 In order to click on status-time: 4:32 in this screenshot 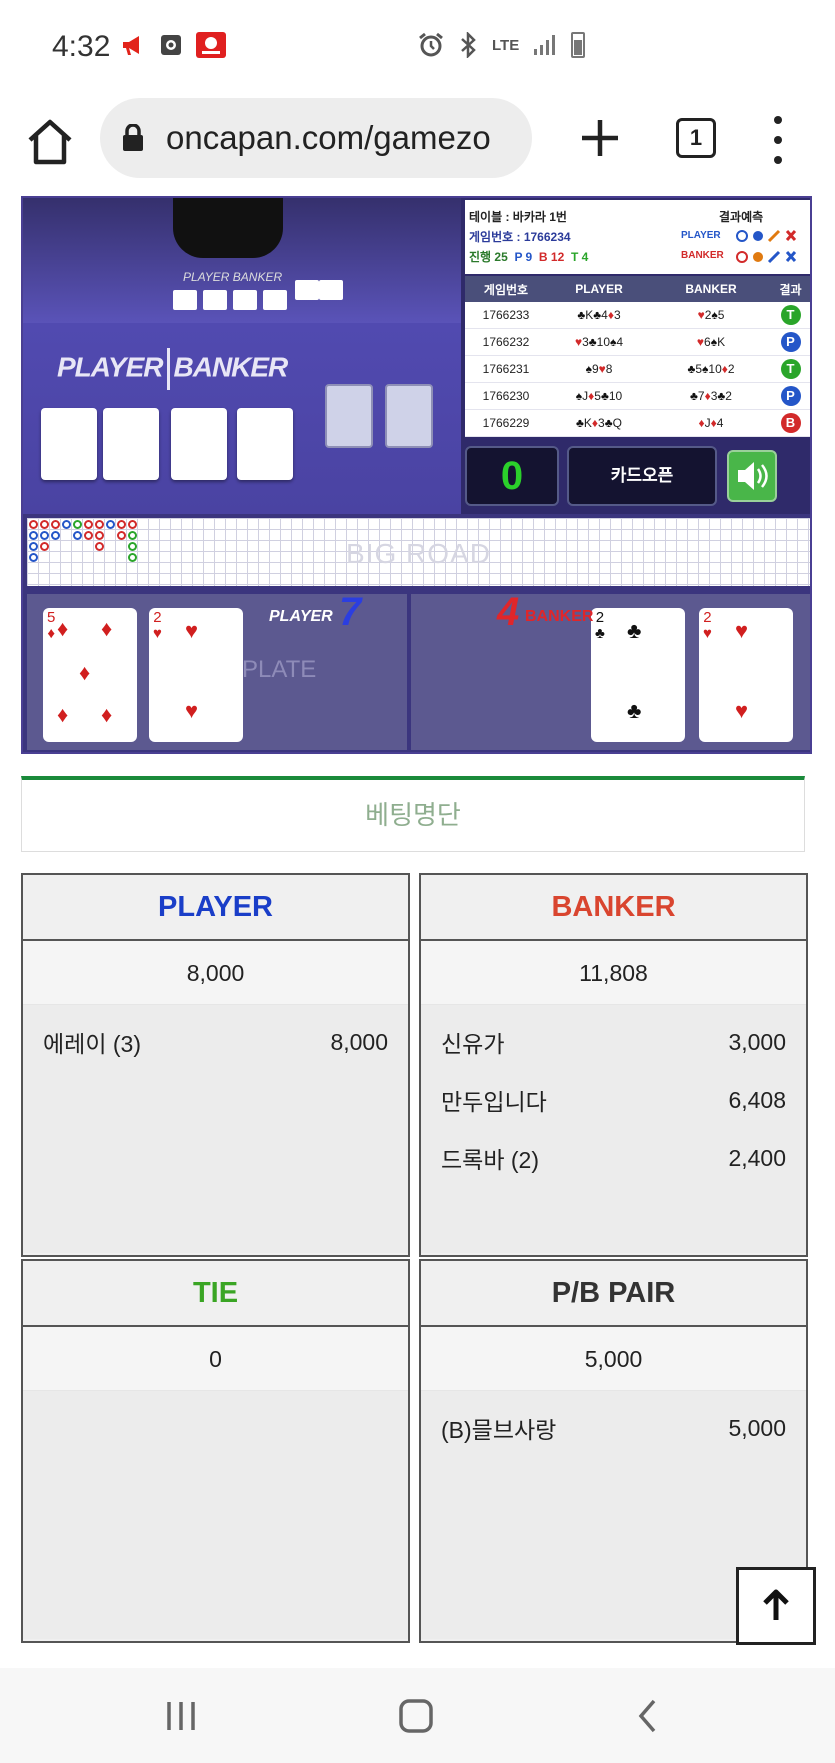, I will do `click(81, 46)`.